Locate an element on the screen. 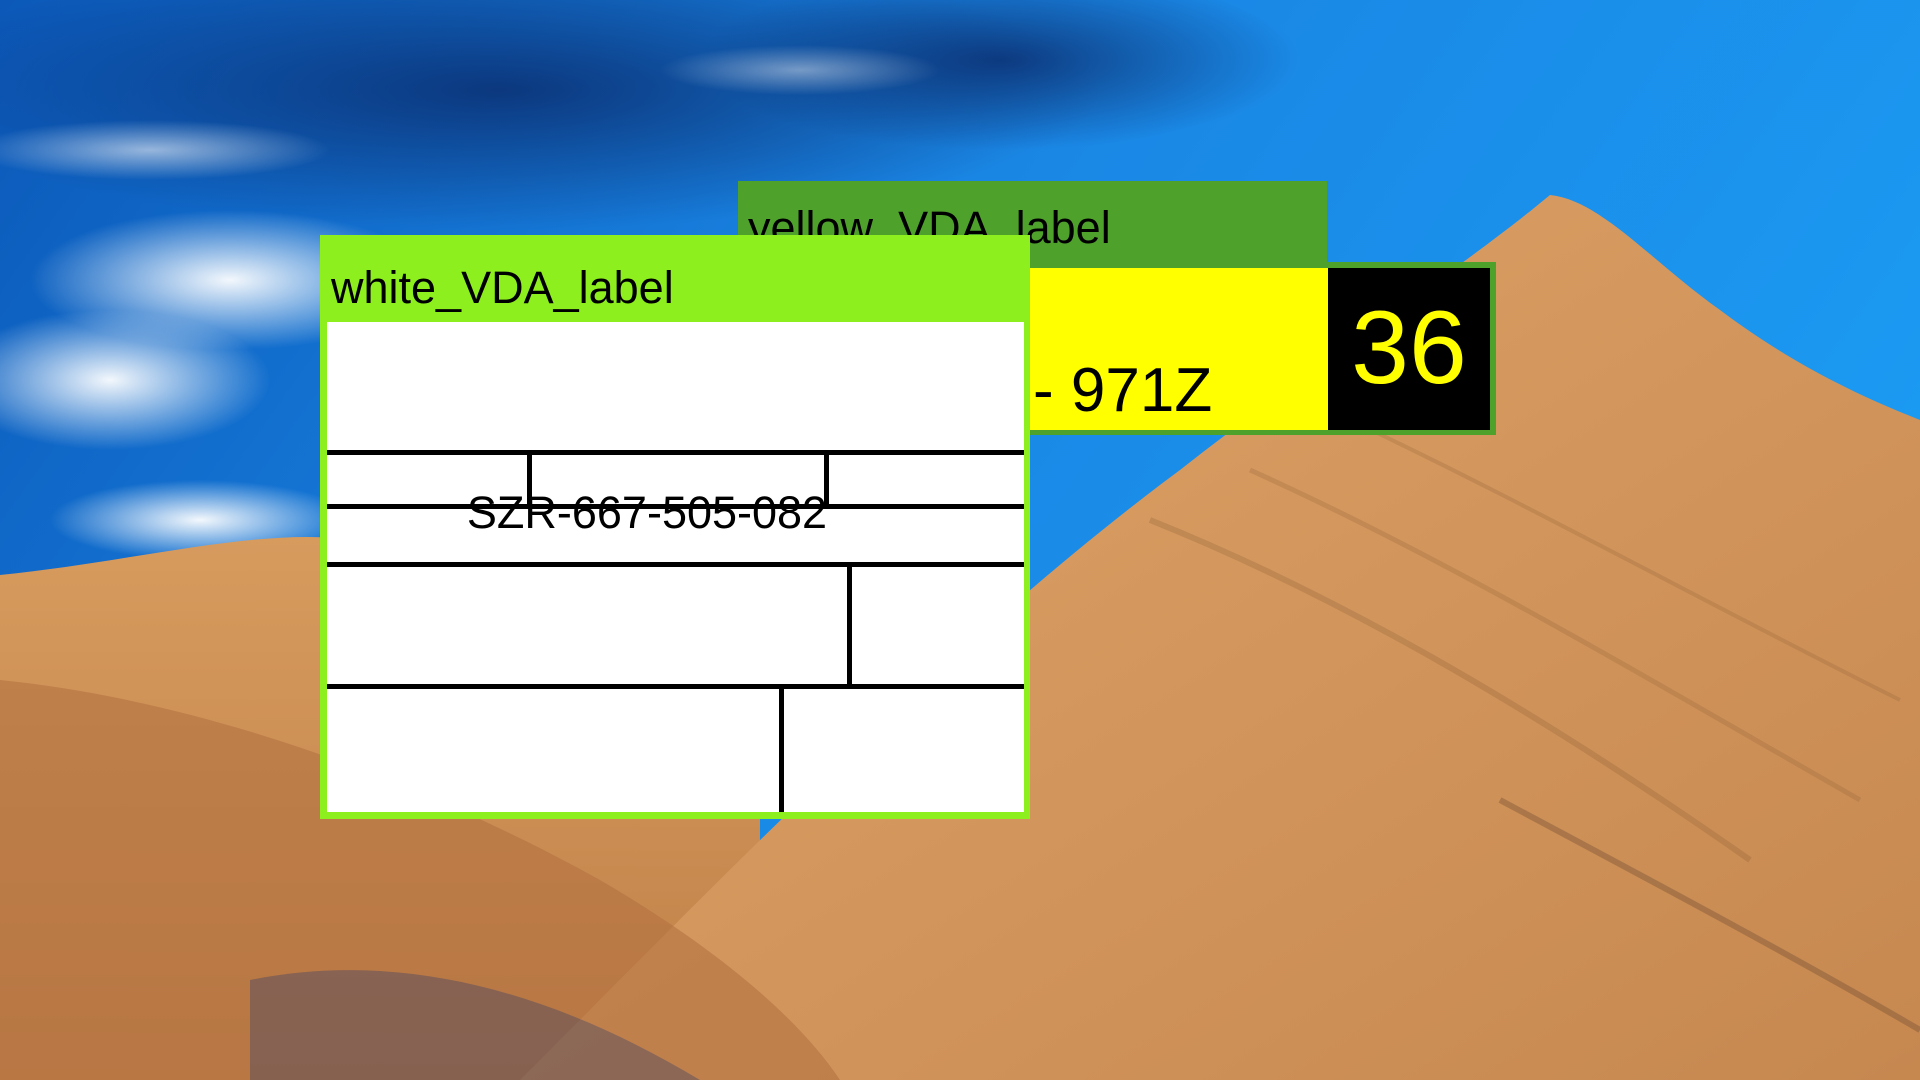  white-label-serial: SZR-667-505-082 is located at coordinates (647, 512).